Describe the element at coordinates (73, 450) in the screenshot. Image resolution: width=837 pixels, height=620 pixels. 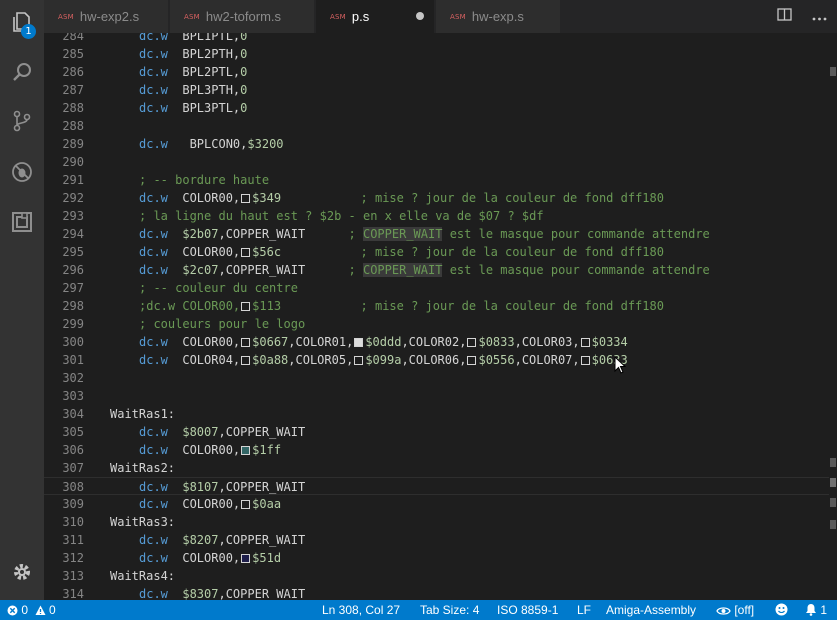
I see `line-number: 306` at that location.